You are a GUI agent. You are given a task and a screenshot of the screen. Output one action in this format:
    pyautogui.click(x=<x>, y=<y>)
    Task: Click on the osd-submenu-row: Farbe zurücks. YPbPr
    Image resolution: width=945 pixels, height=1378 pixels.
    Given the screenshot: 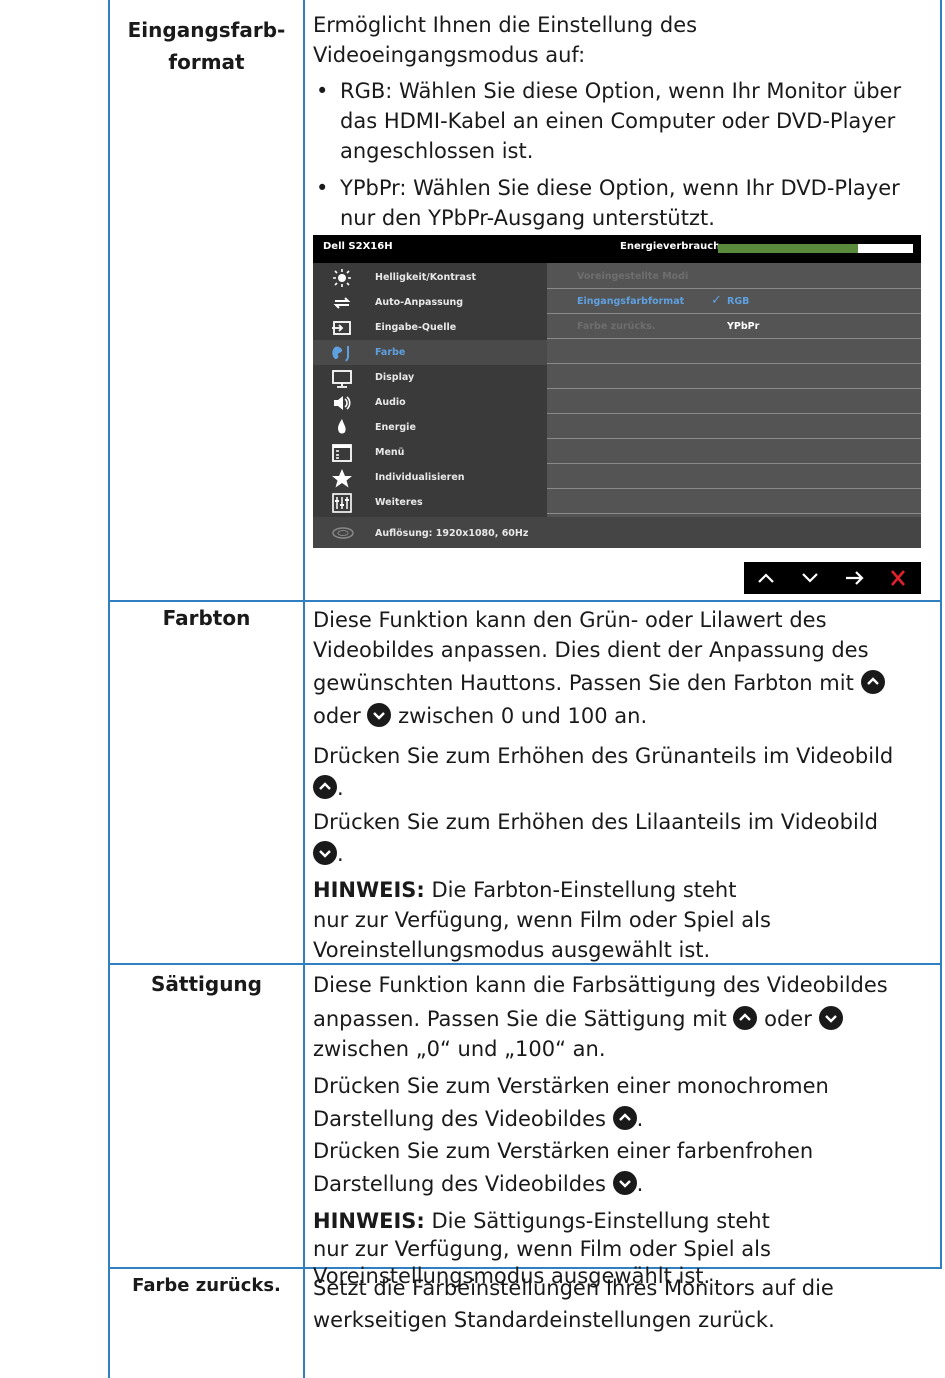 What is the action you would take?
    pyautogui.click(x=734, y=326)
    